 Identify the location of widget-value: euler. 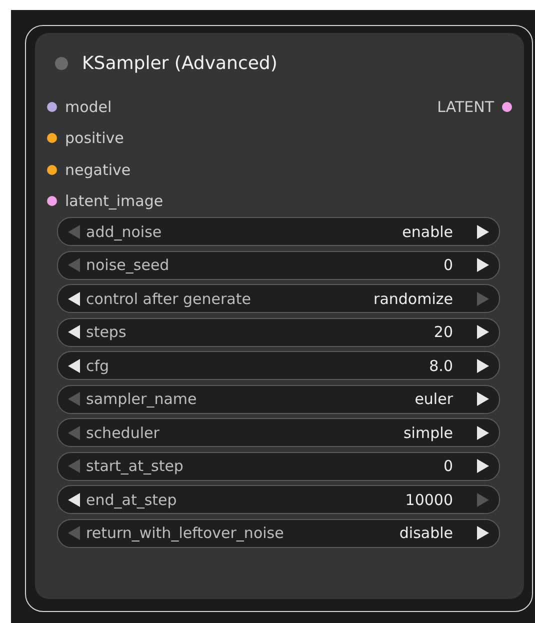
(433, 399).